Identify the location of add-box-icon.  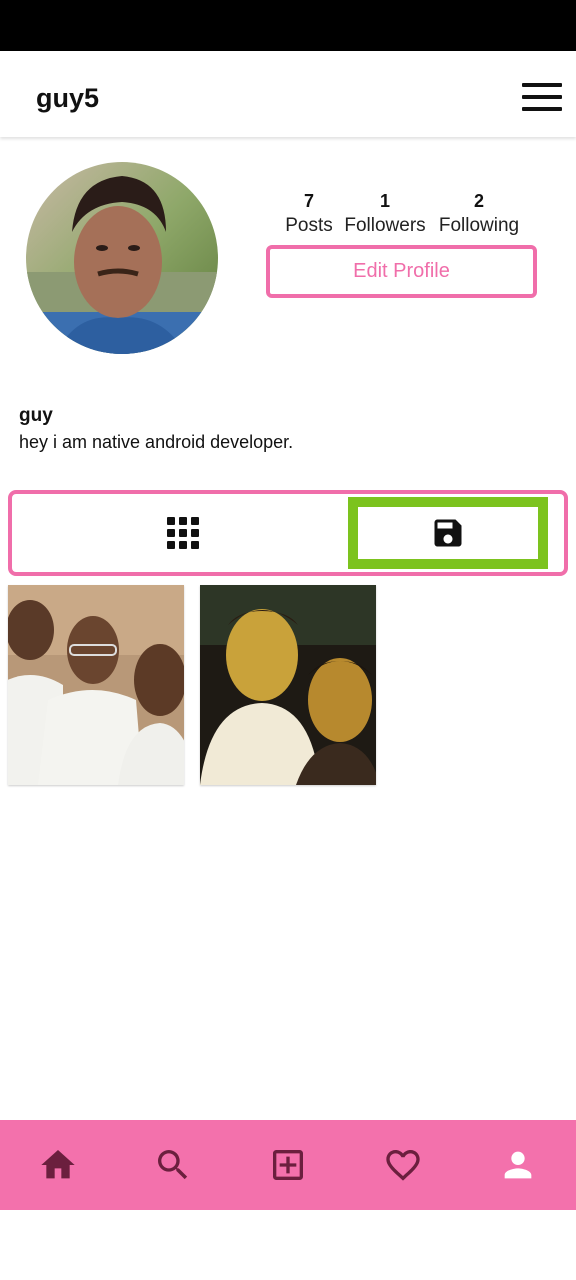
(288, 1165).